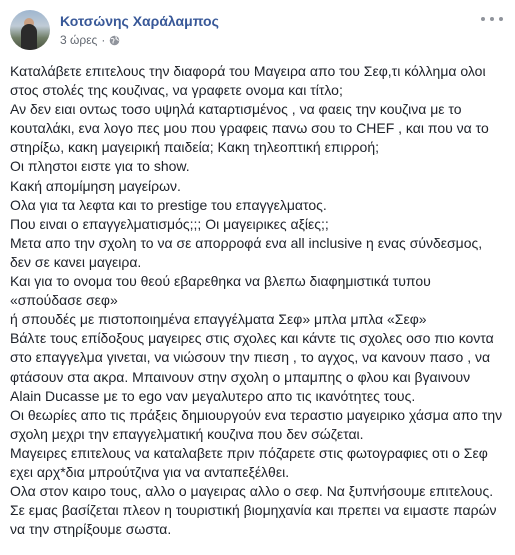 Image resolution: width=515 pixels, height=555 pixels. What do you see at coordinates (139, 40) in the screenshot?
I see `post-subline: 3 ώρες ·` at bounding box center [139, 40].